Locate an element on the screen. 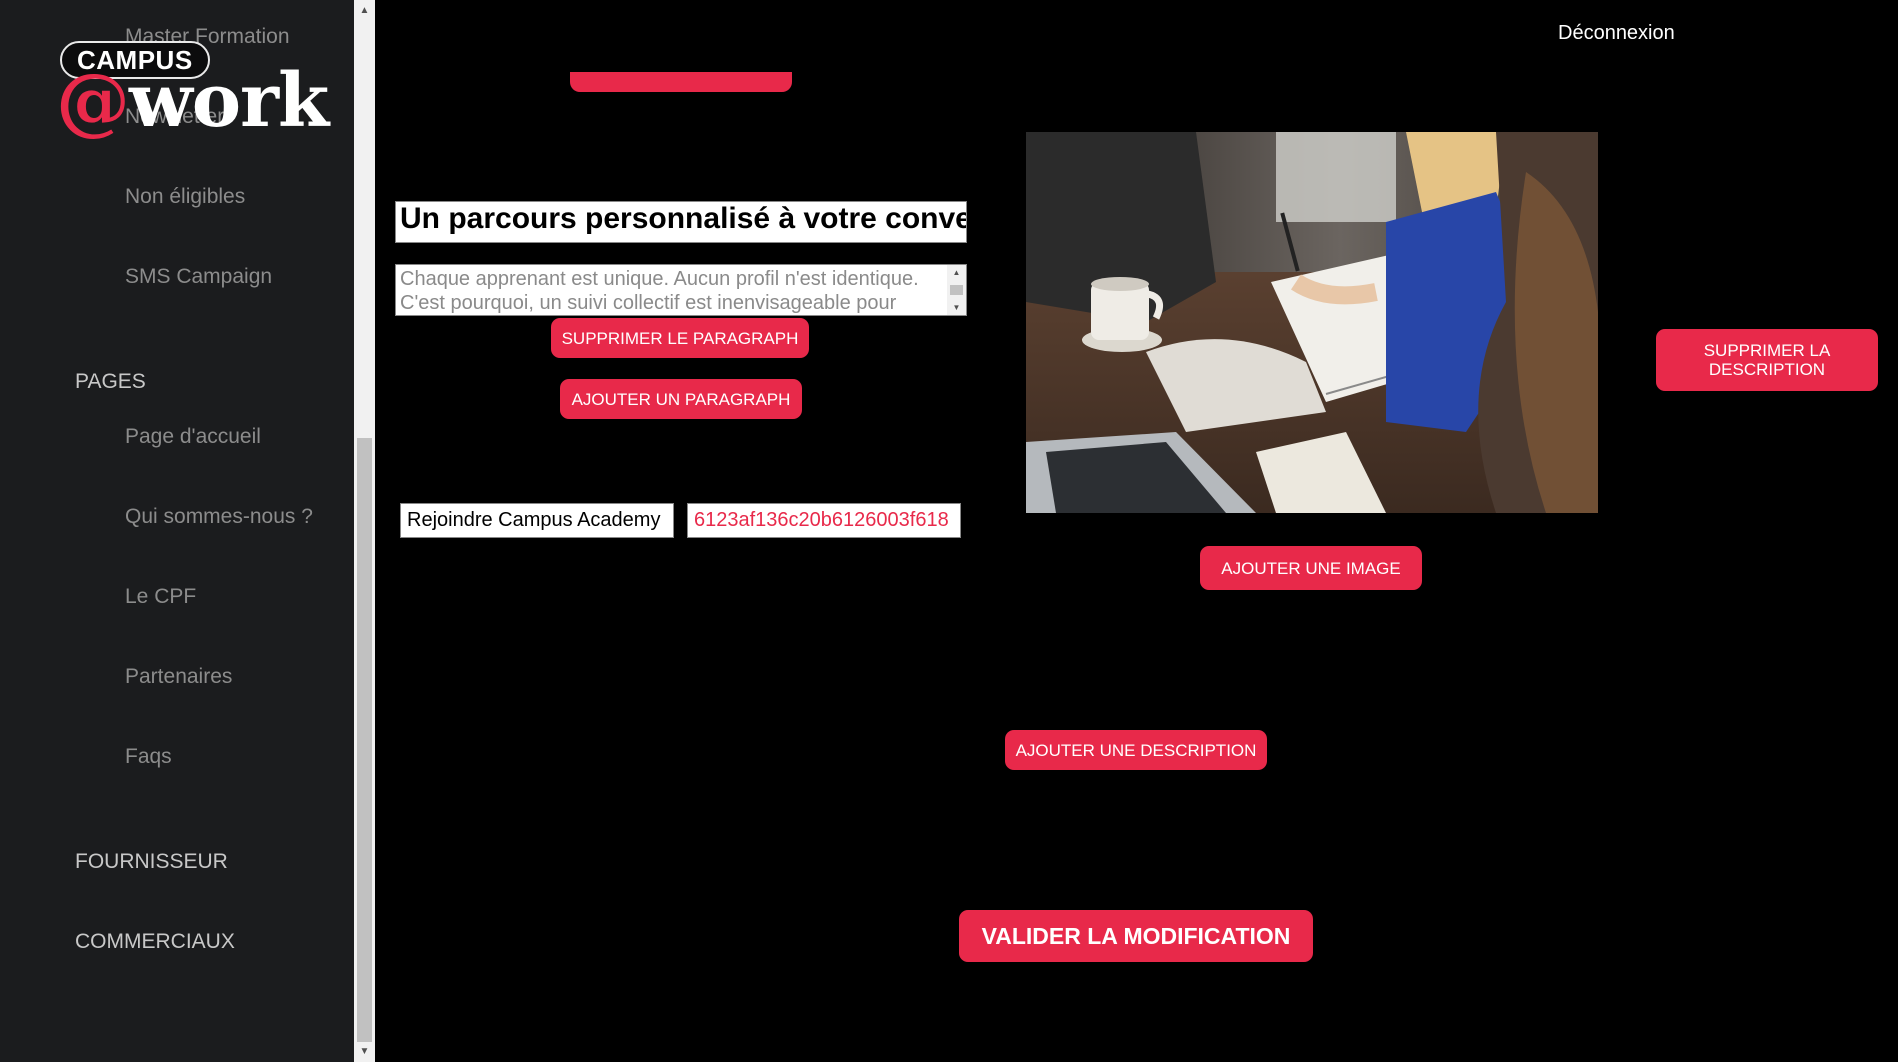  sidebar-item-le-cpf: Le CPF is located at coordinates (160, 597).